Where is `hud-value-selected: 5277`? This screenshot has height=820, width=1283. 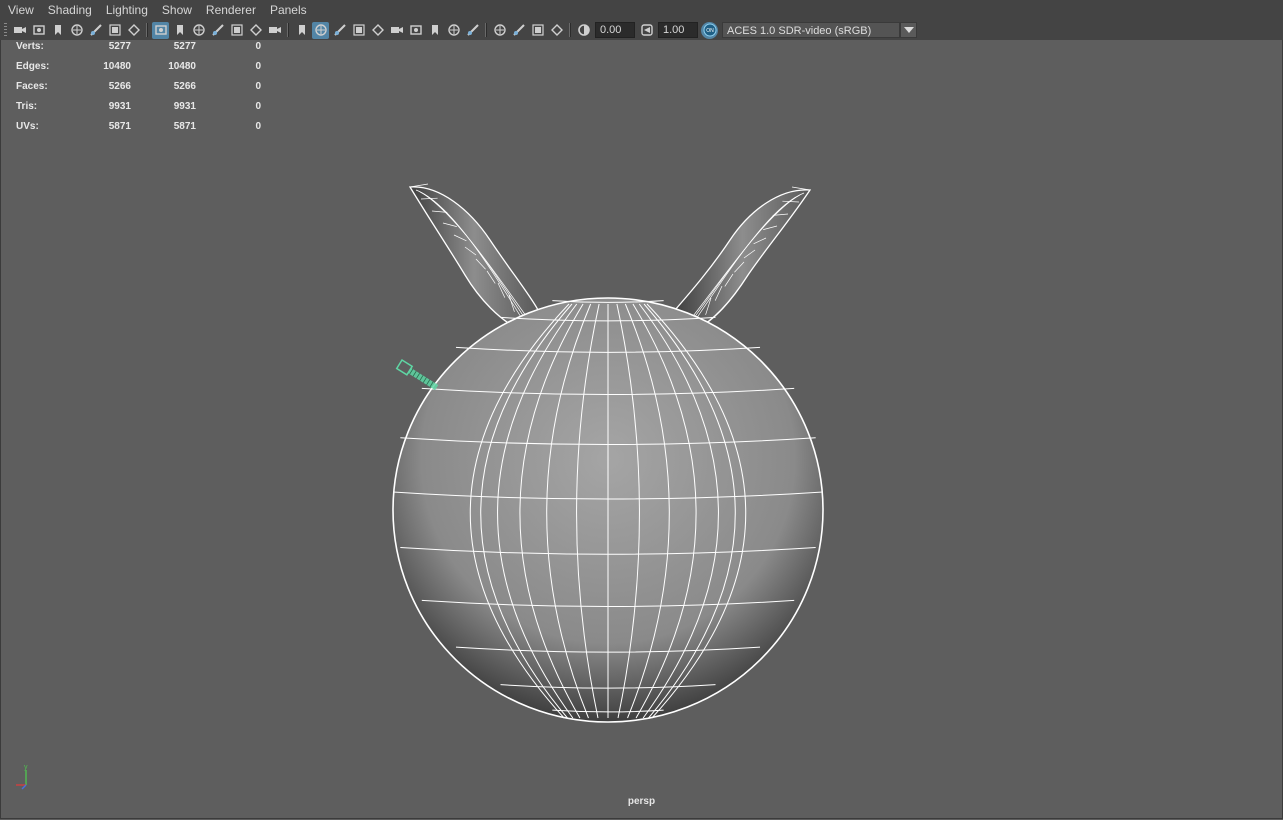
hud-value-selected: 5277 is located at coordinates (184, 46).